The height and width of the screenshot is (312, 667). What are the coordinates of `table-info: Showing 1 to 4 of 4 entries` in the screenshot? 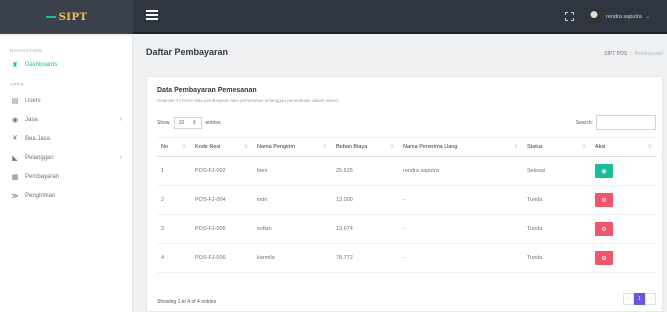 It's located at (187, 302).